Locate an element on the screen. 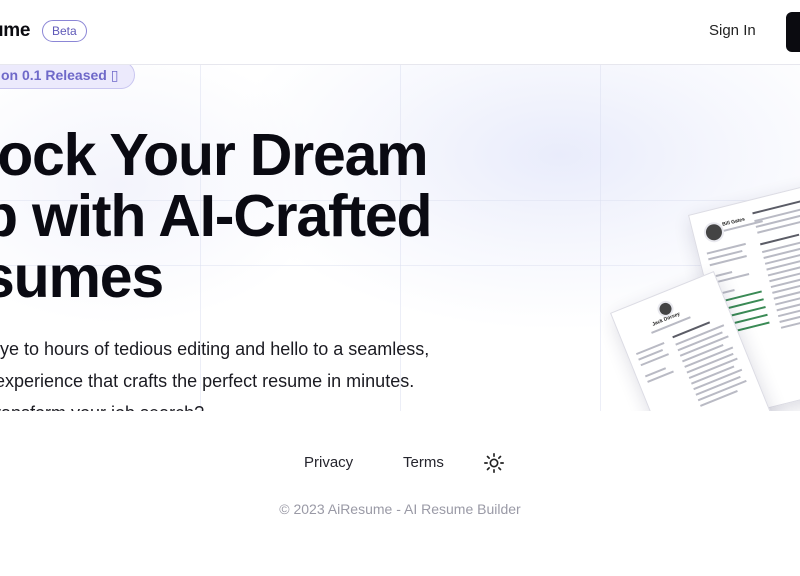  beta-badge: Beta is located at coordinates (64, 31).